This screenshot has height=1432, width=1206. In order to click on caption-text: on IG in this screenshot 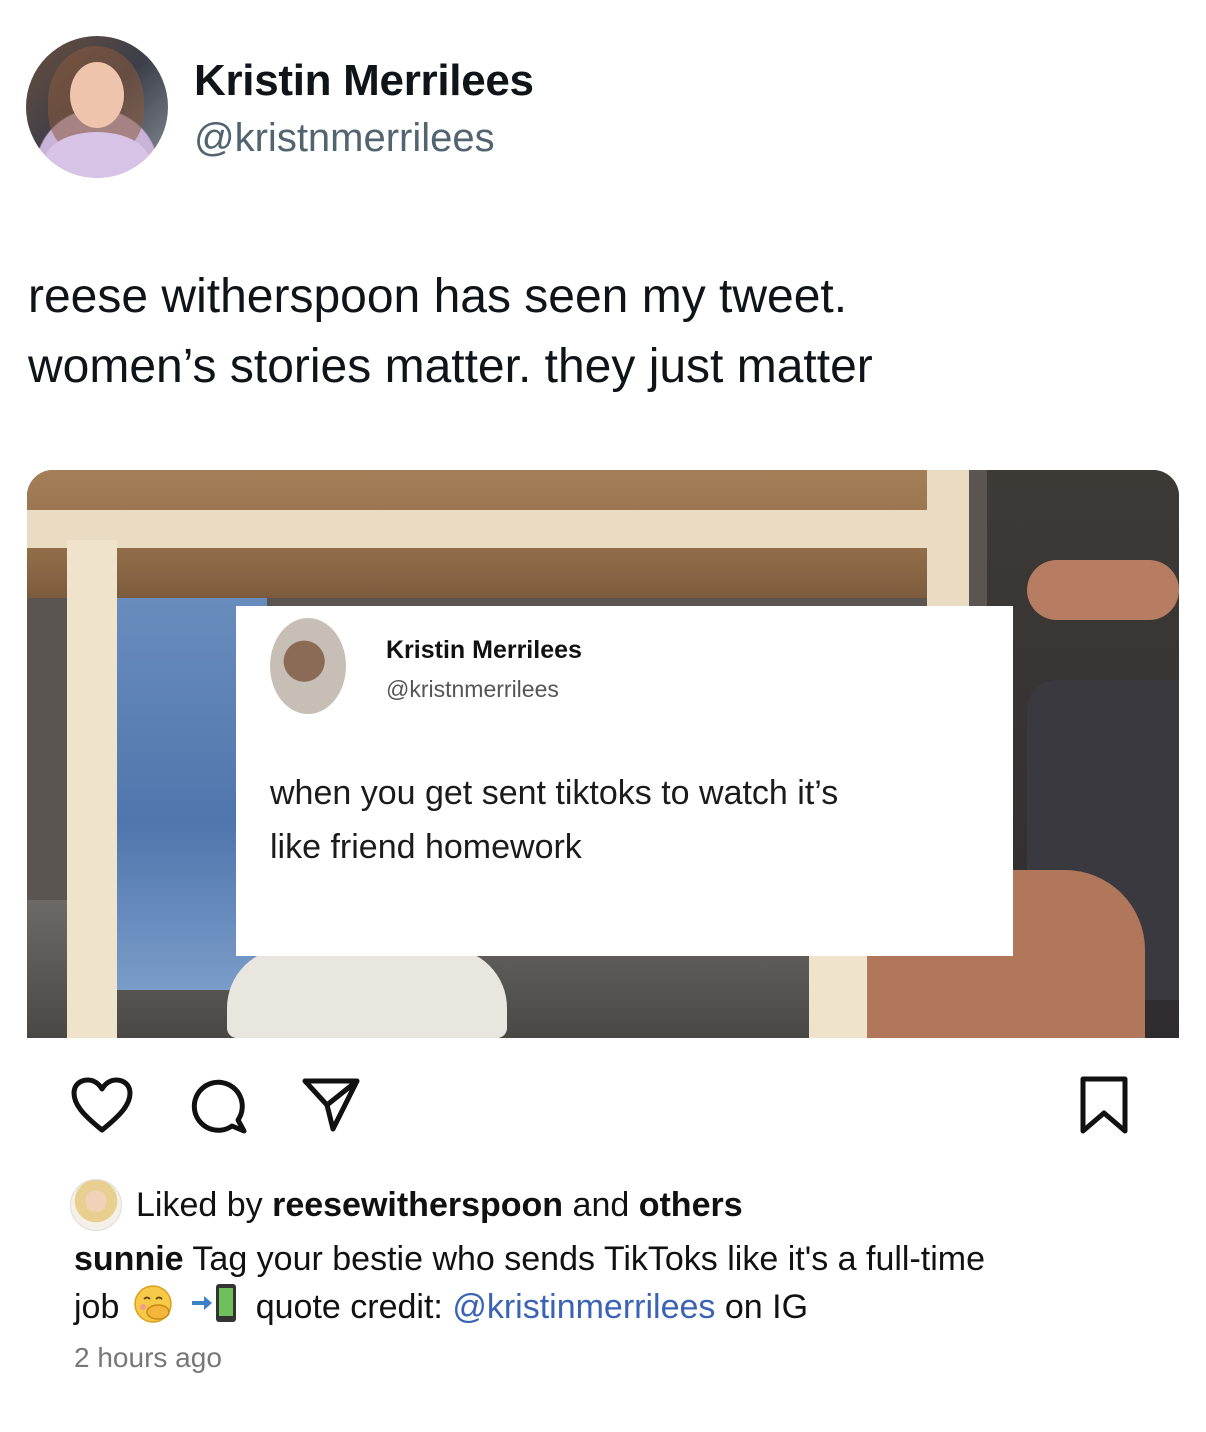, I will do `click(766, 1307)`.